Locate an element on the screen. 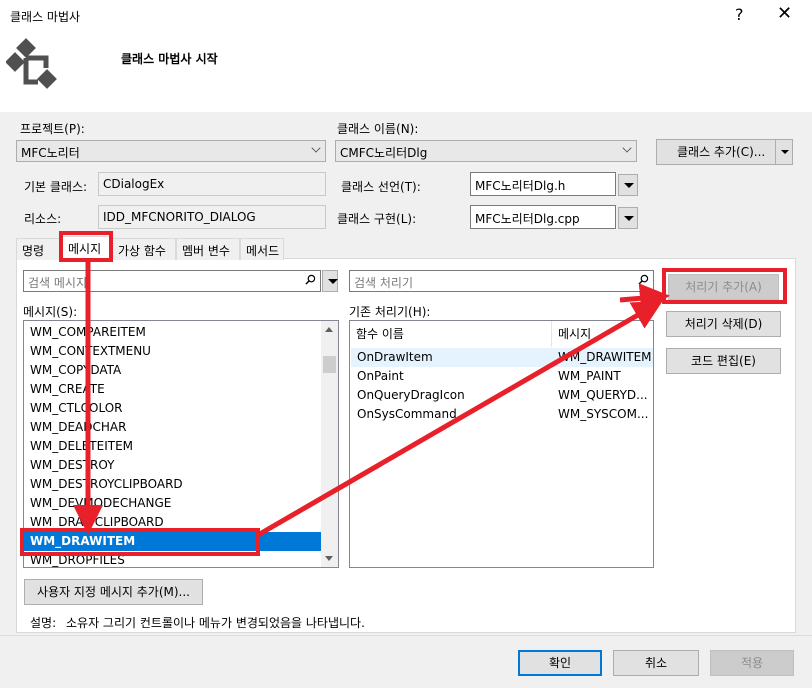  class-name-label: 클래스 이름(N): is located at coordinates (378, 129).